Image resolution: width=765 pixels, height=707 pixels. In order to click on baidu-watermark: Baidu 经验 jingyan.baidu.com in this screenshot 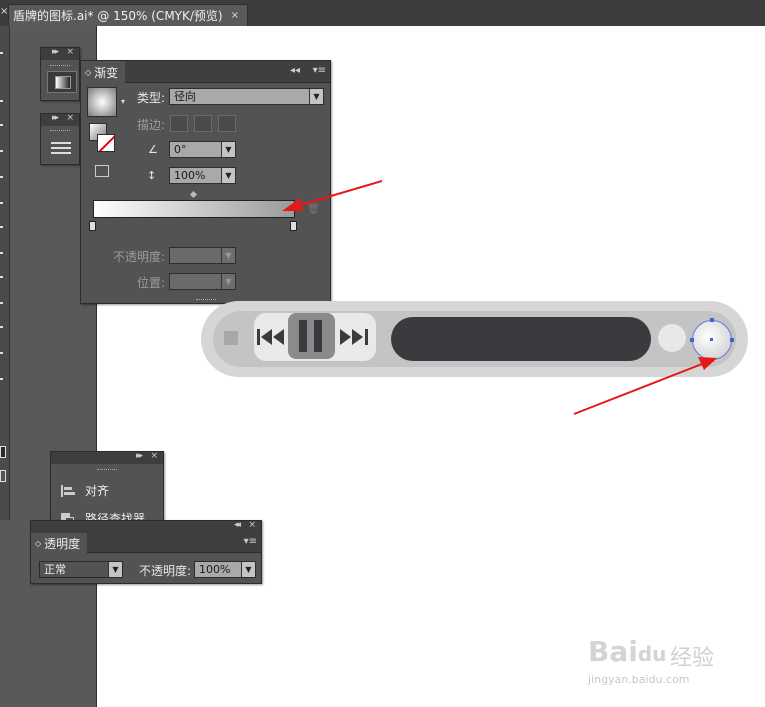, I will do `click(658, 658)`.